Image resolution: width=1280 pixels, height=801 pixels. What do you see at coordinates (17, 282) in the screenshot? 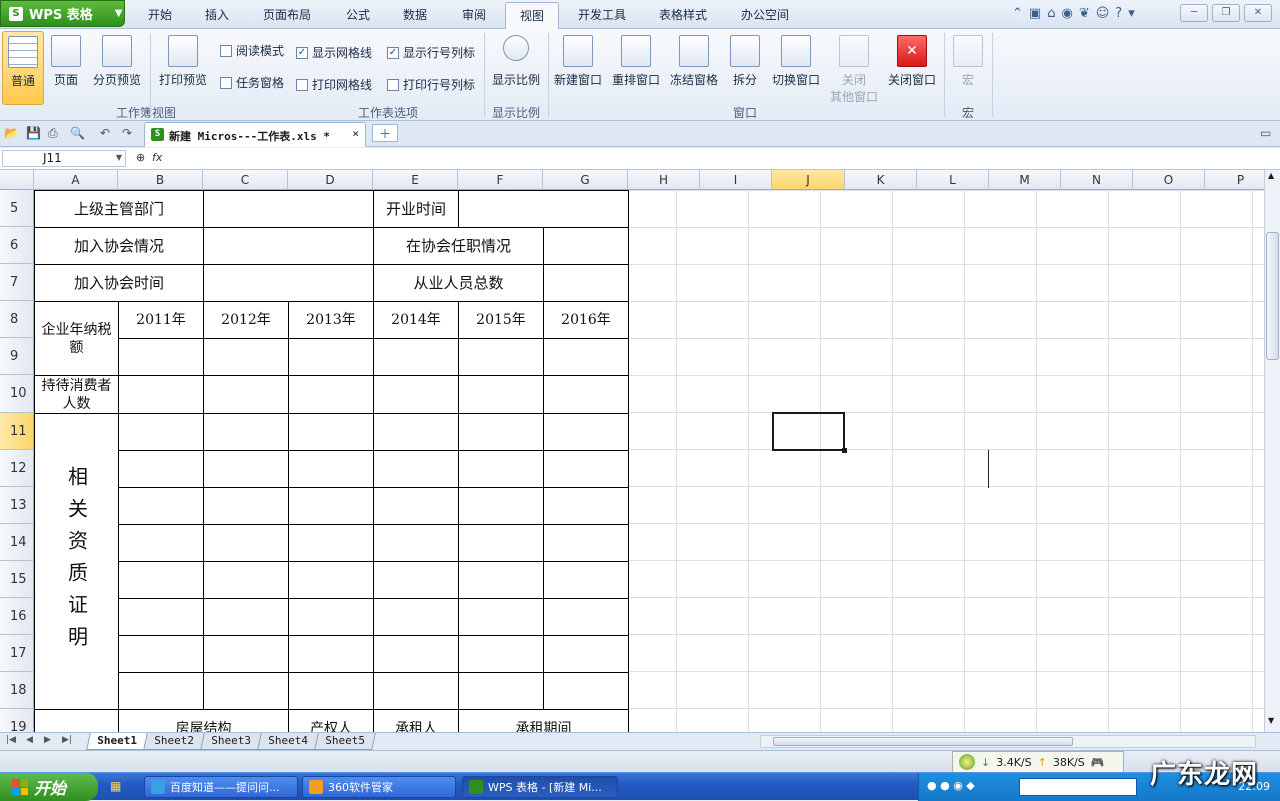
I see `row-header-7: 7` at bounding box center [17, 282].